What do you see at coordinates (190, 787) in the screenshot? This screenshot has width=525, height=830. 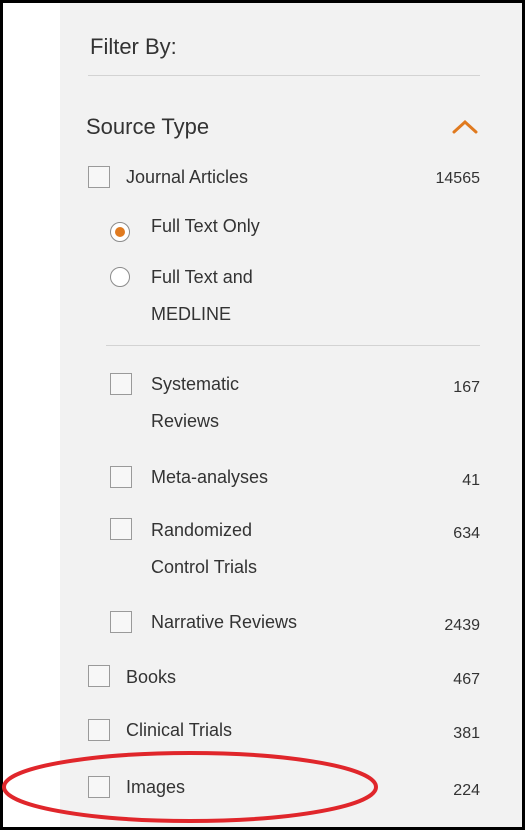 I see `images-highlight-ellipse` at bounding box center [190, 787].